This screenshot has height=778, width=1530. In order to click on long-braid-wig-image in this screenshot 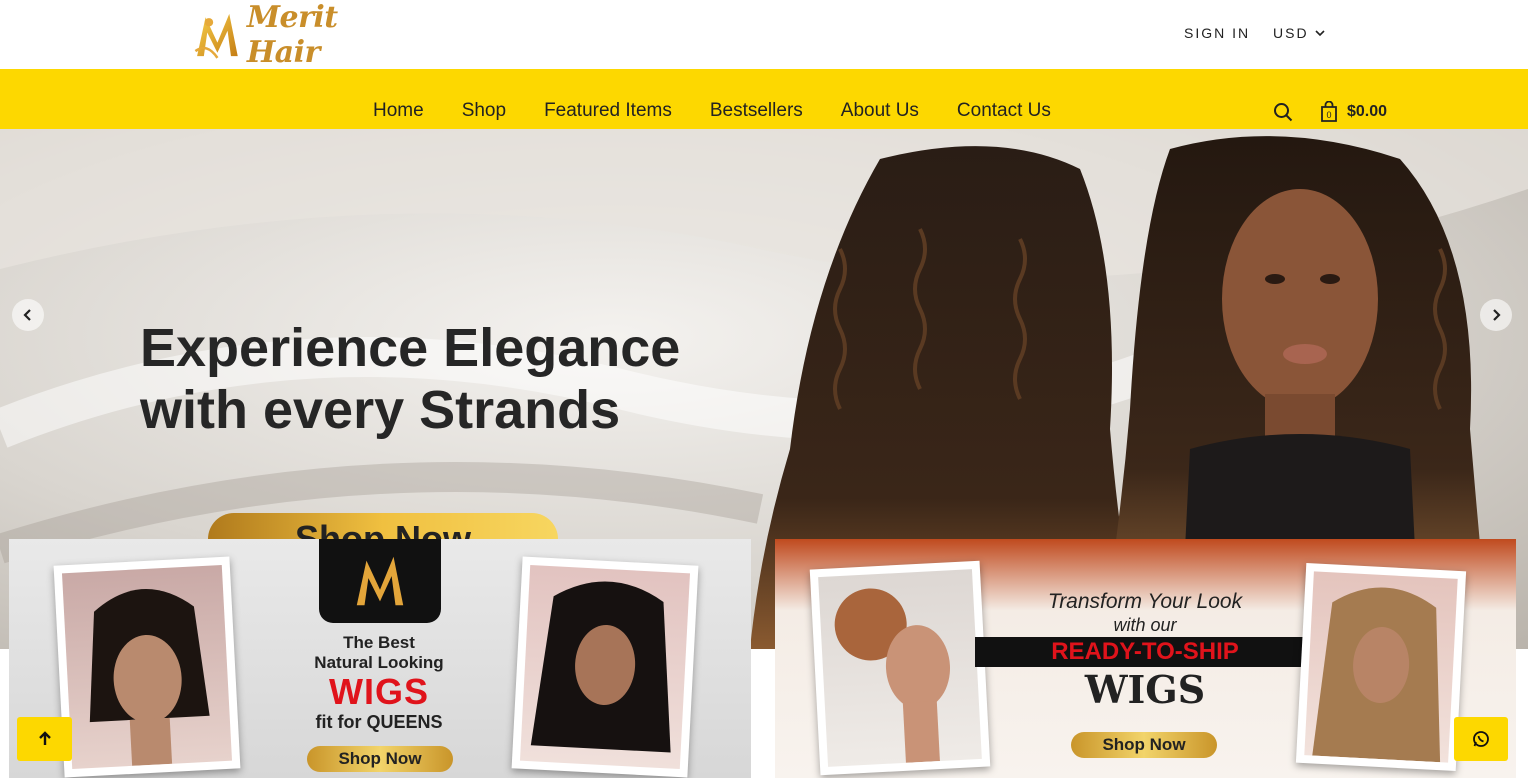, I will do `click(1376, 675)`.